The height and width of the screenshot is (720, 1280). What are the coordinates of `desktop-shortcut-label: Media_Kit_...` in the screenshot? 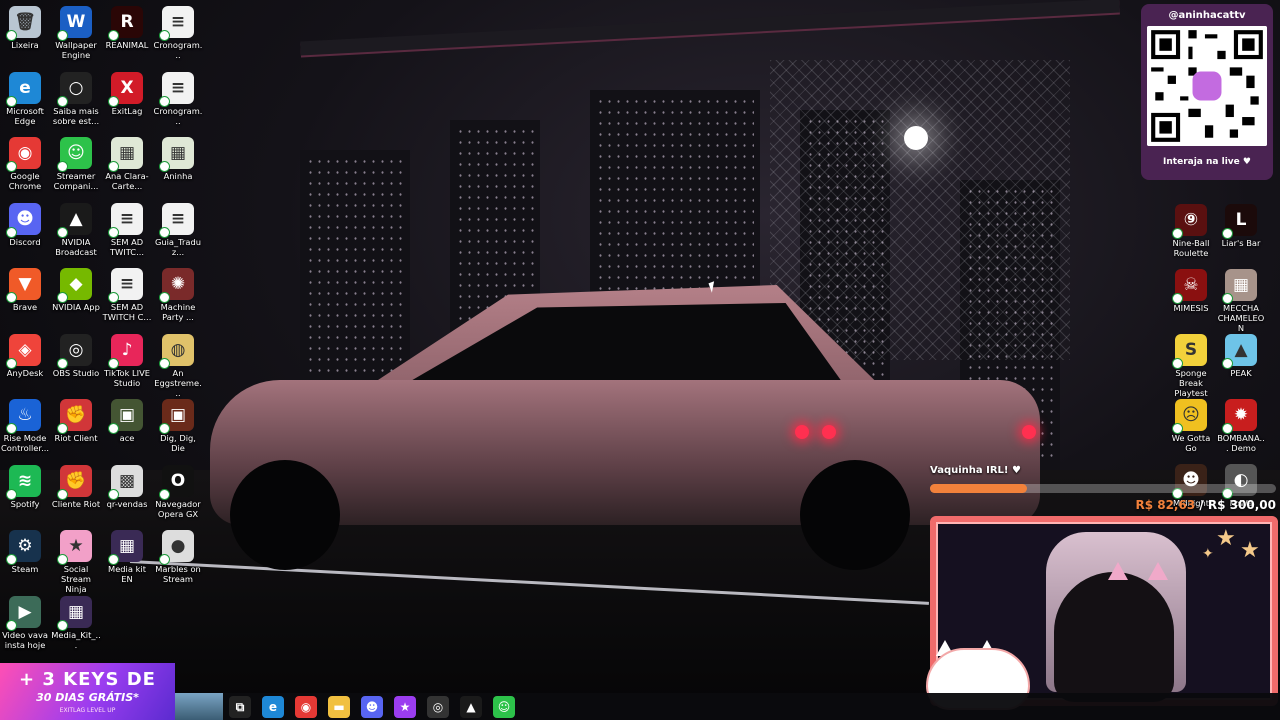 It's located at (76, 639).